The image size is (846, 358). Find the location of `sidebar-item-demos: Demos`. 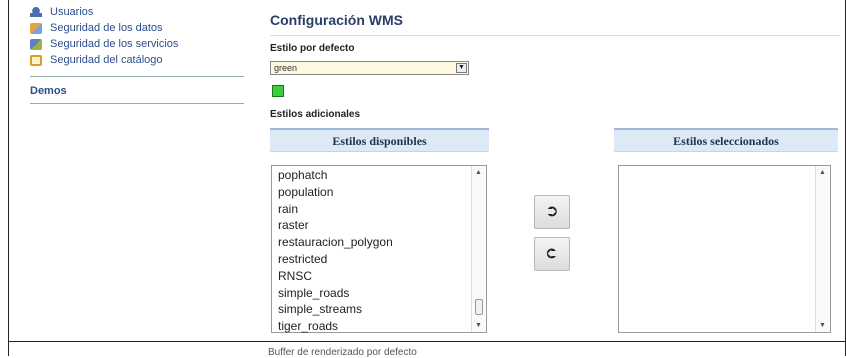

sidebar-item-demos: Demos is located at coordinates (138, 91).